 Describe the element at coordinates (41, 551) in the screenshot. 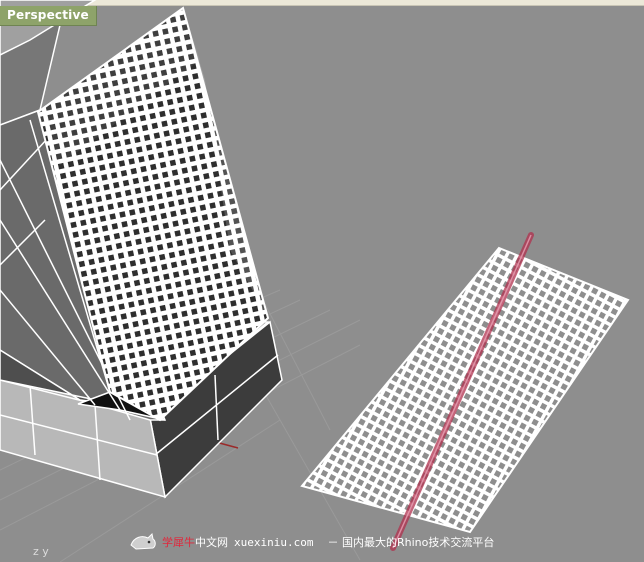

I see `axis-indicator-label: z y` at that location.